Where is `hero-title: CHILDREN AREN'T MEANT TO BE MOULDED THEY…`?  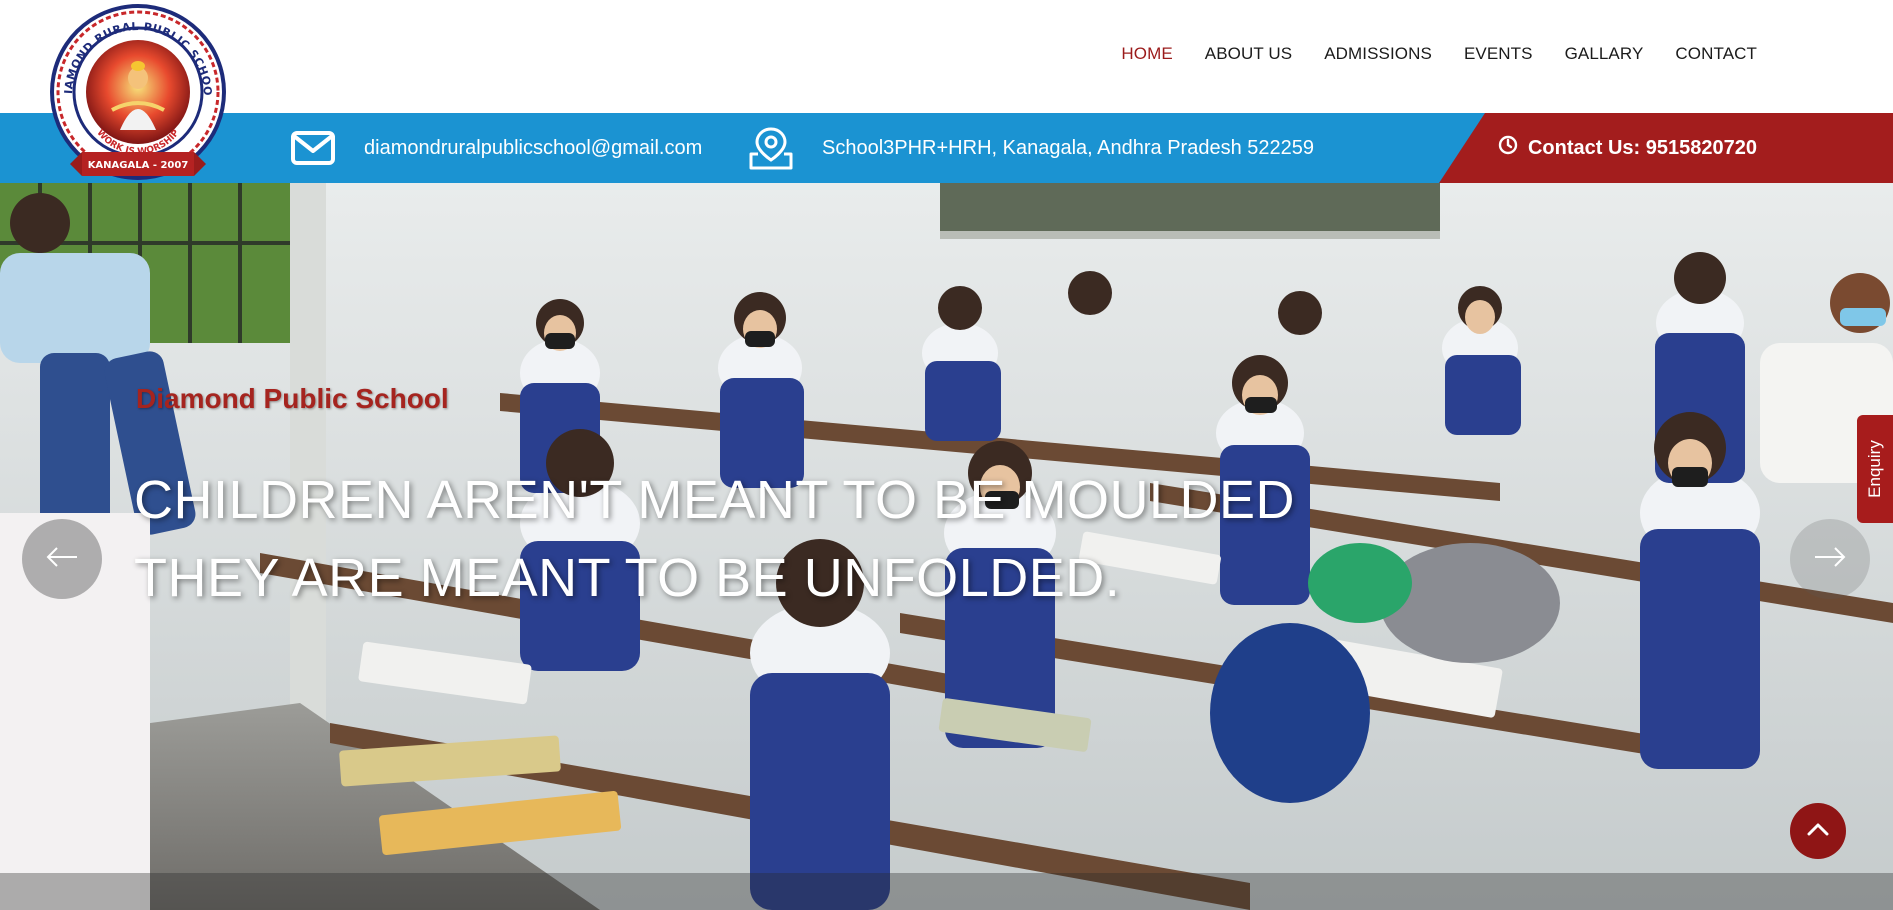
hero-title: CHILDREN AREN'T MEANT TO BE MOULDED THEY… is located at coordinates (714, 539).